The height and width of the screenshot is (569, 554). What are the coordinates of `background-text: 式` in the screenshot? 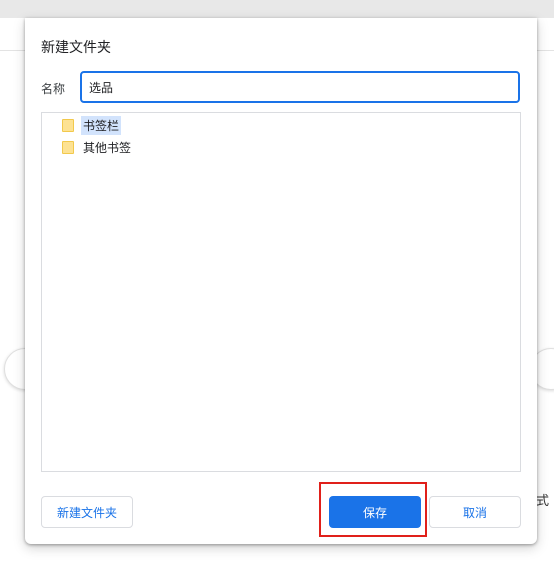 It's located at (543, 501).